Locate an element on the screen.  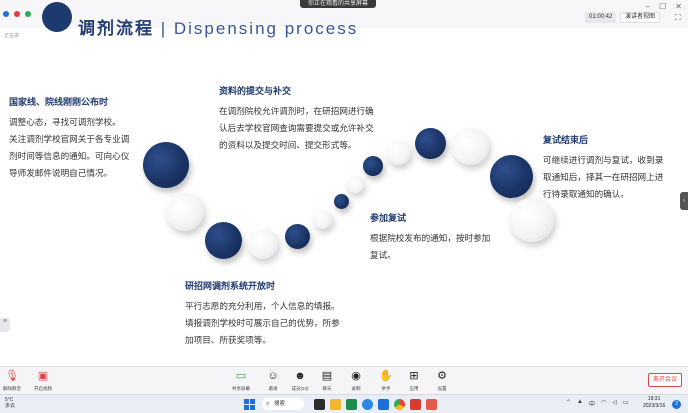
task-view-icon is located at coordinates (319, 404).